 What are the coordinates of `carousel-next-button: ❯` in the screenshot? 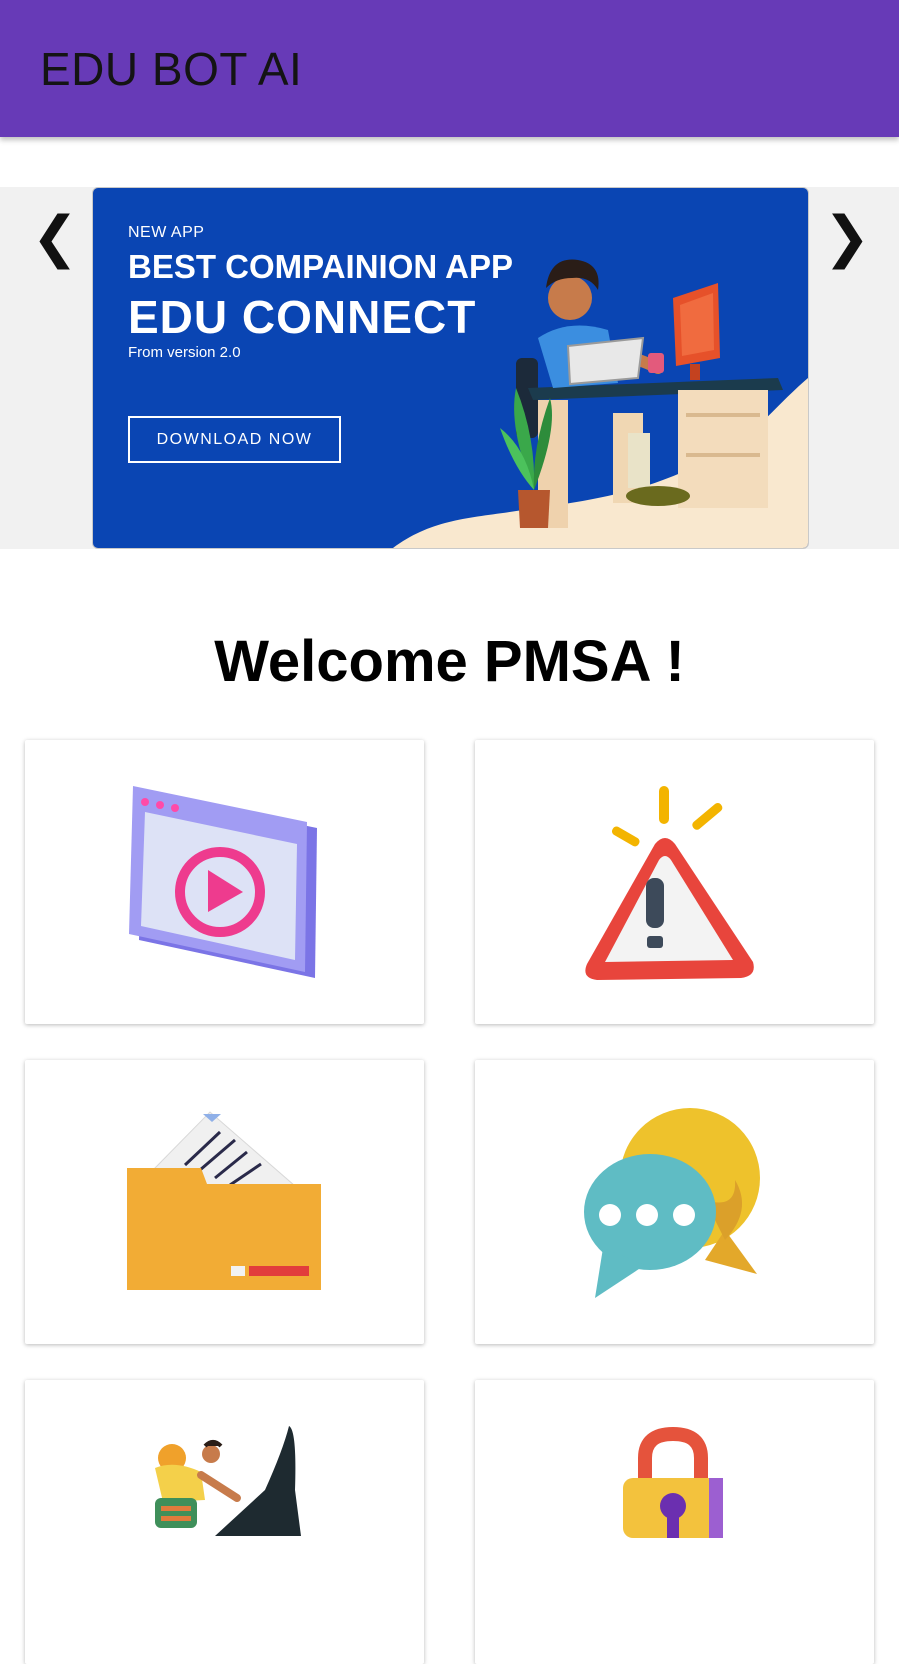 It's located at (847, 237).